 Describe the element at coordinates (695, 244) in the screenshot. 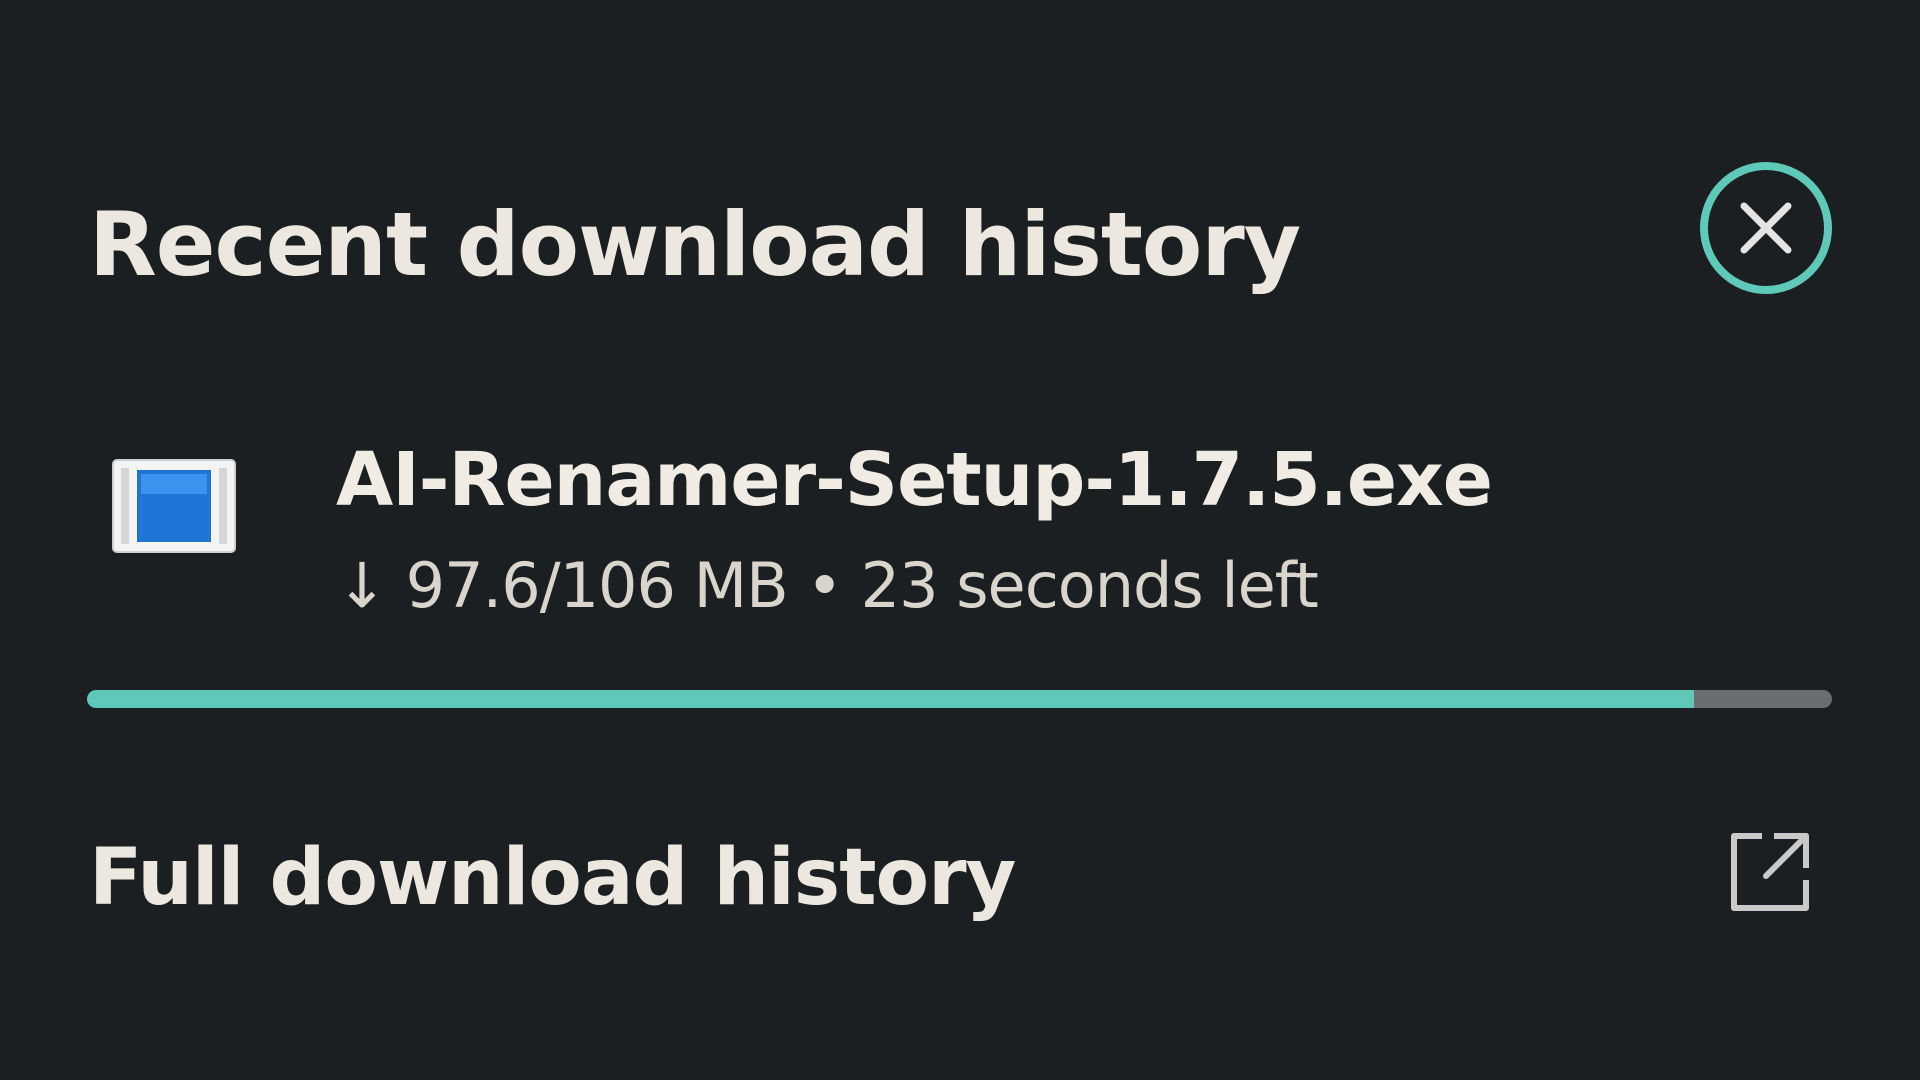

I see `panel-title: Recent download history` at that location.